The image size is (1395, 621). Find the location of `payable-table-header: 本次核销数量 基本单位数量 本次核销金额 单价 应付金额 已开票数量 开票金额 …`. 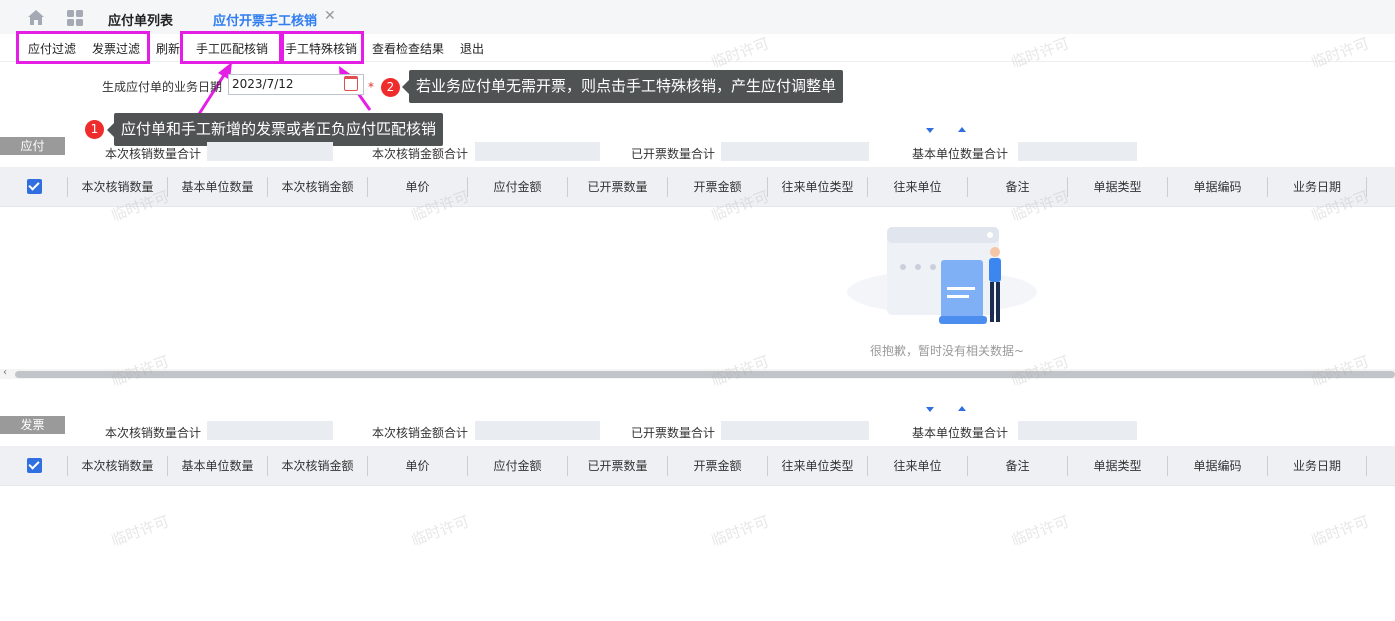

payable-table-header: 本次核销数量 基本单位数量 本次核销金额 单价 应付金额 已开票数量 开票金额 … is located at coordinates (697, 186).